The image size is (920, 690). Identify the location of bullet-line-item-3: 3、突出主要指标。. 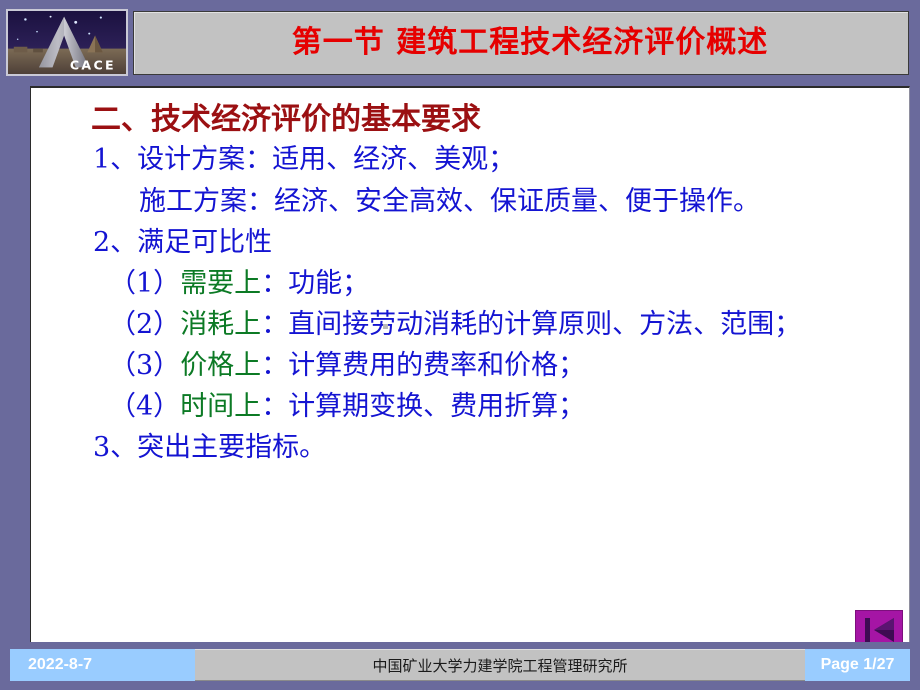
(501, 448).